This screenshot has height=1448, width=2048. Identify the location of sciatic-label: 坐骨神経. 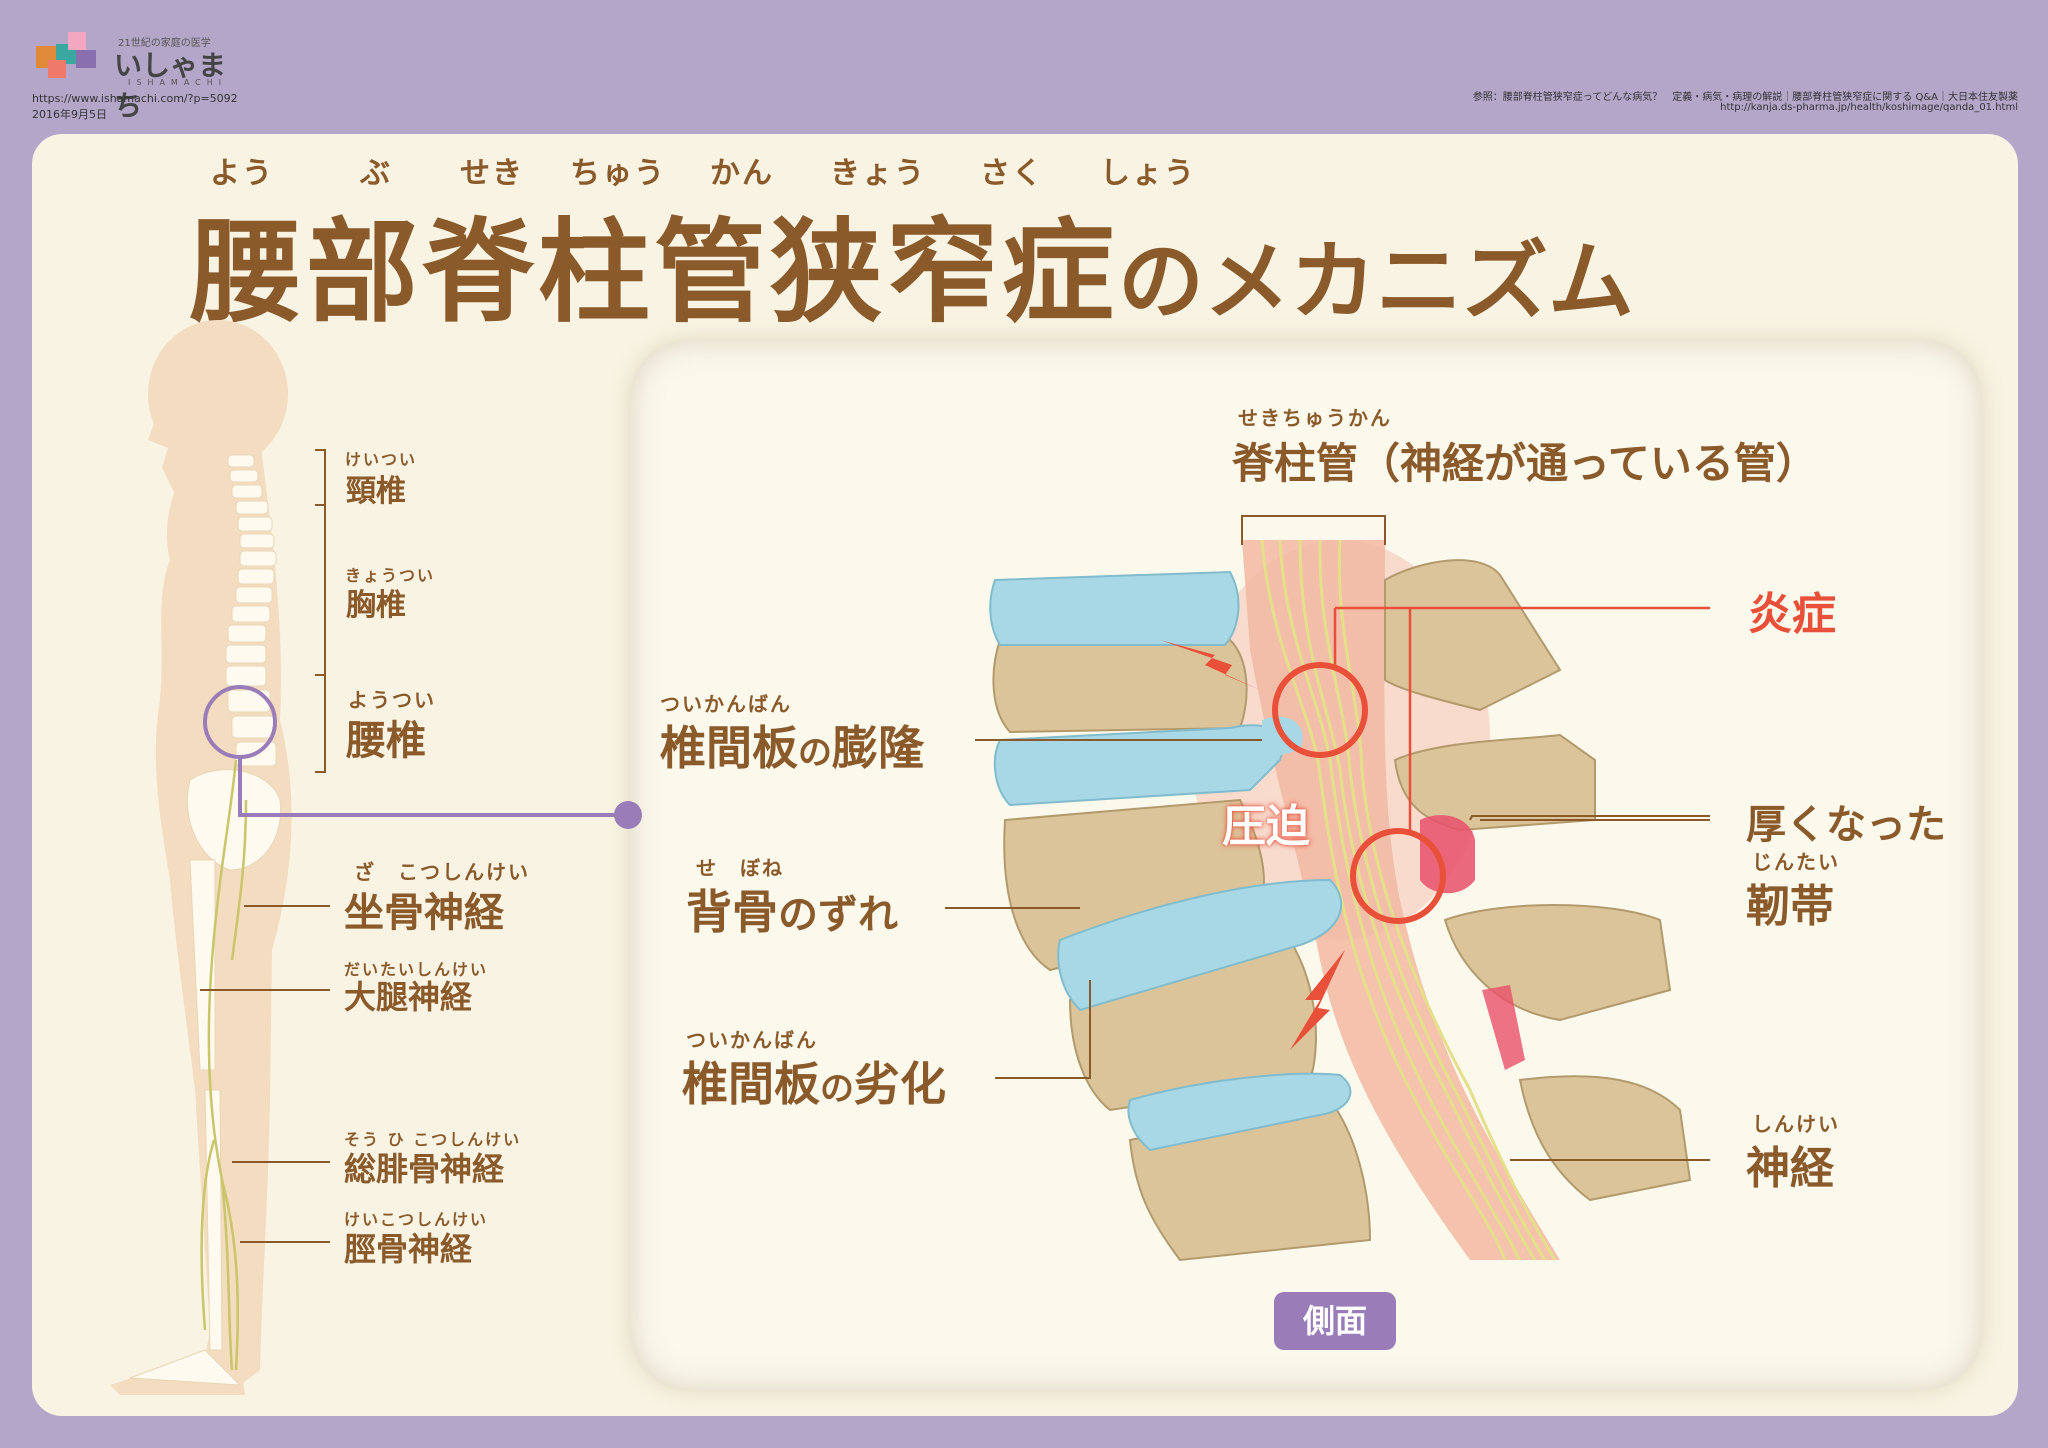
(424, 913).